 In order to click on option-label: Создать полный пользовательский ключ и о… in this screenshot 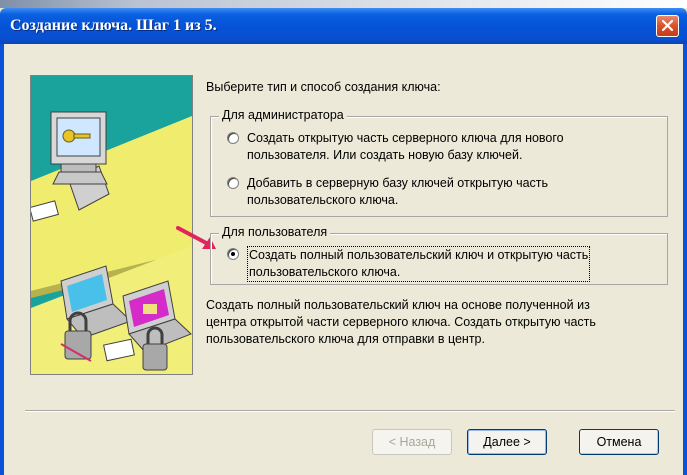, I will do `click(419, 264)`.